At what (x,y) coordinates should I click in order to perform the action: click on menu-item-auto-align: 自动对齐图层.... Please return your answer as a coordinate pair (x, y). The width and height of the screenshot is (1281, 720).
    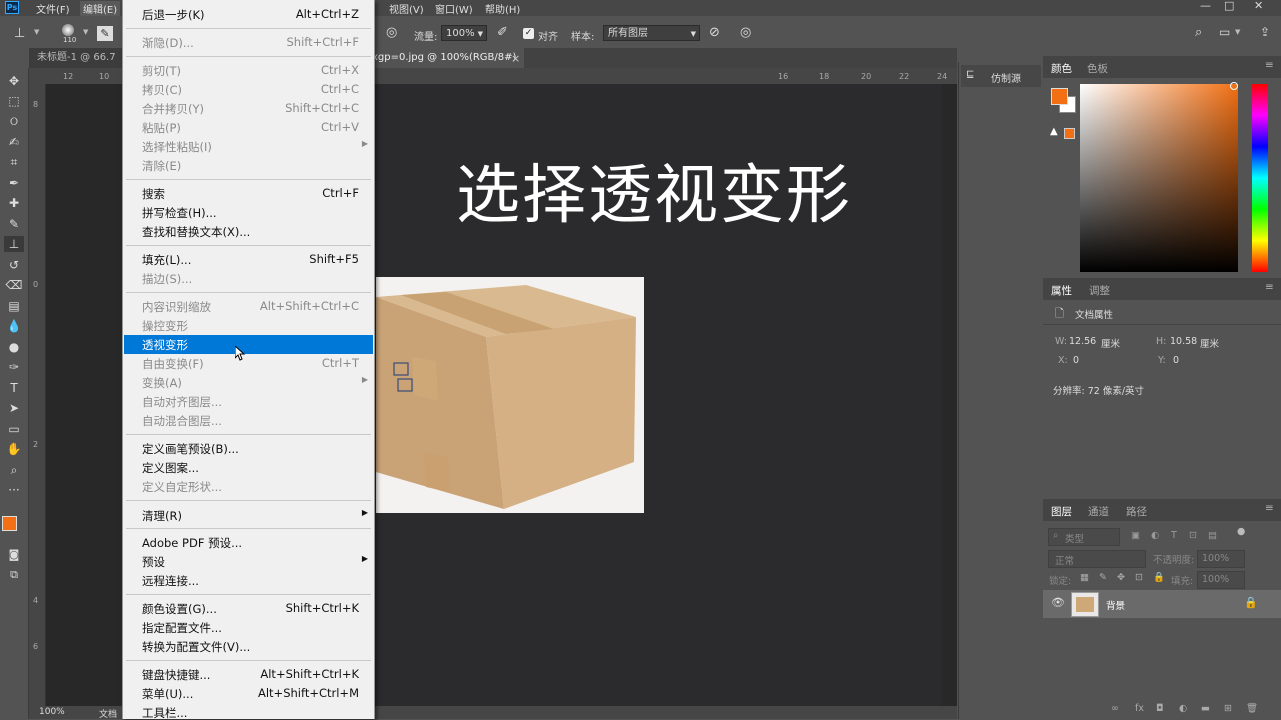
    Looking at the image, I should click on (248, 401).